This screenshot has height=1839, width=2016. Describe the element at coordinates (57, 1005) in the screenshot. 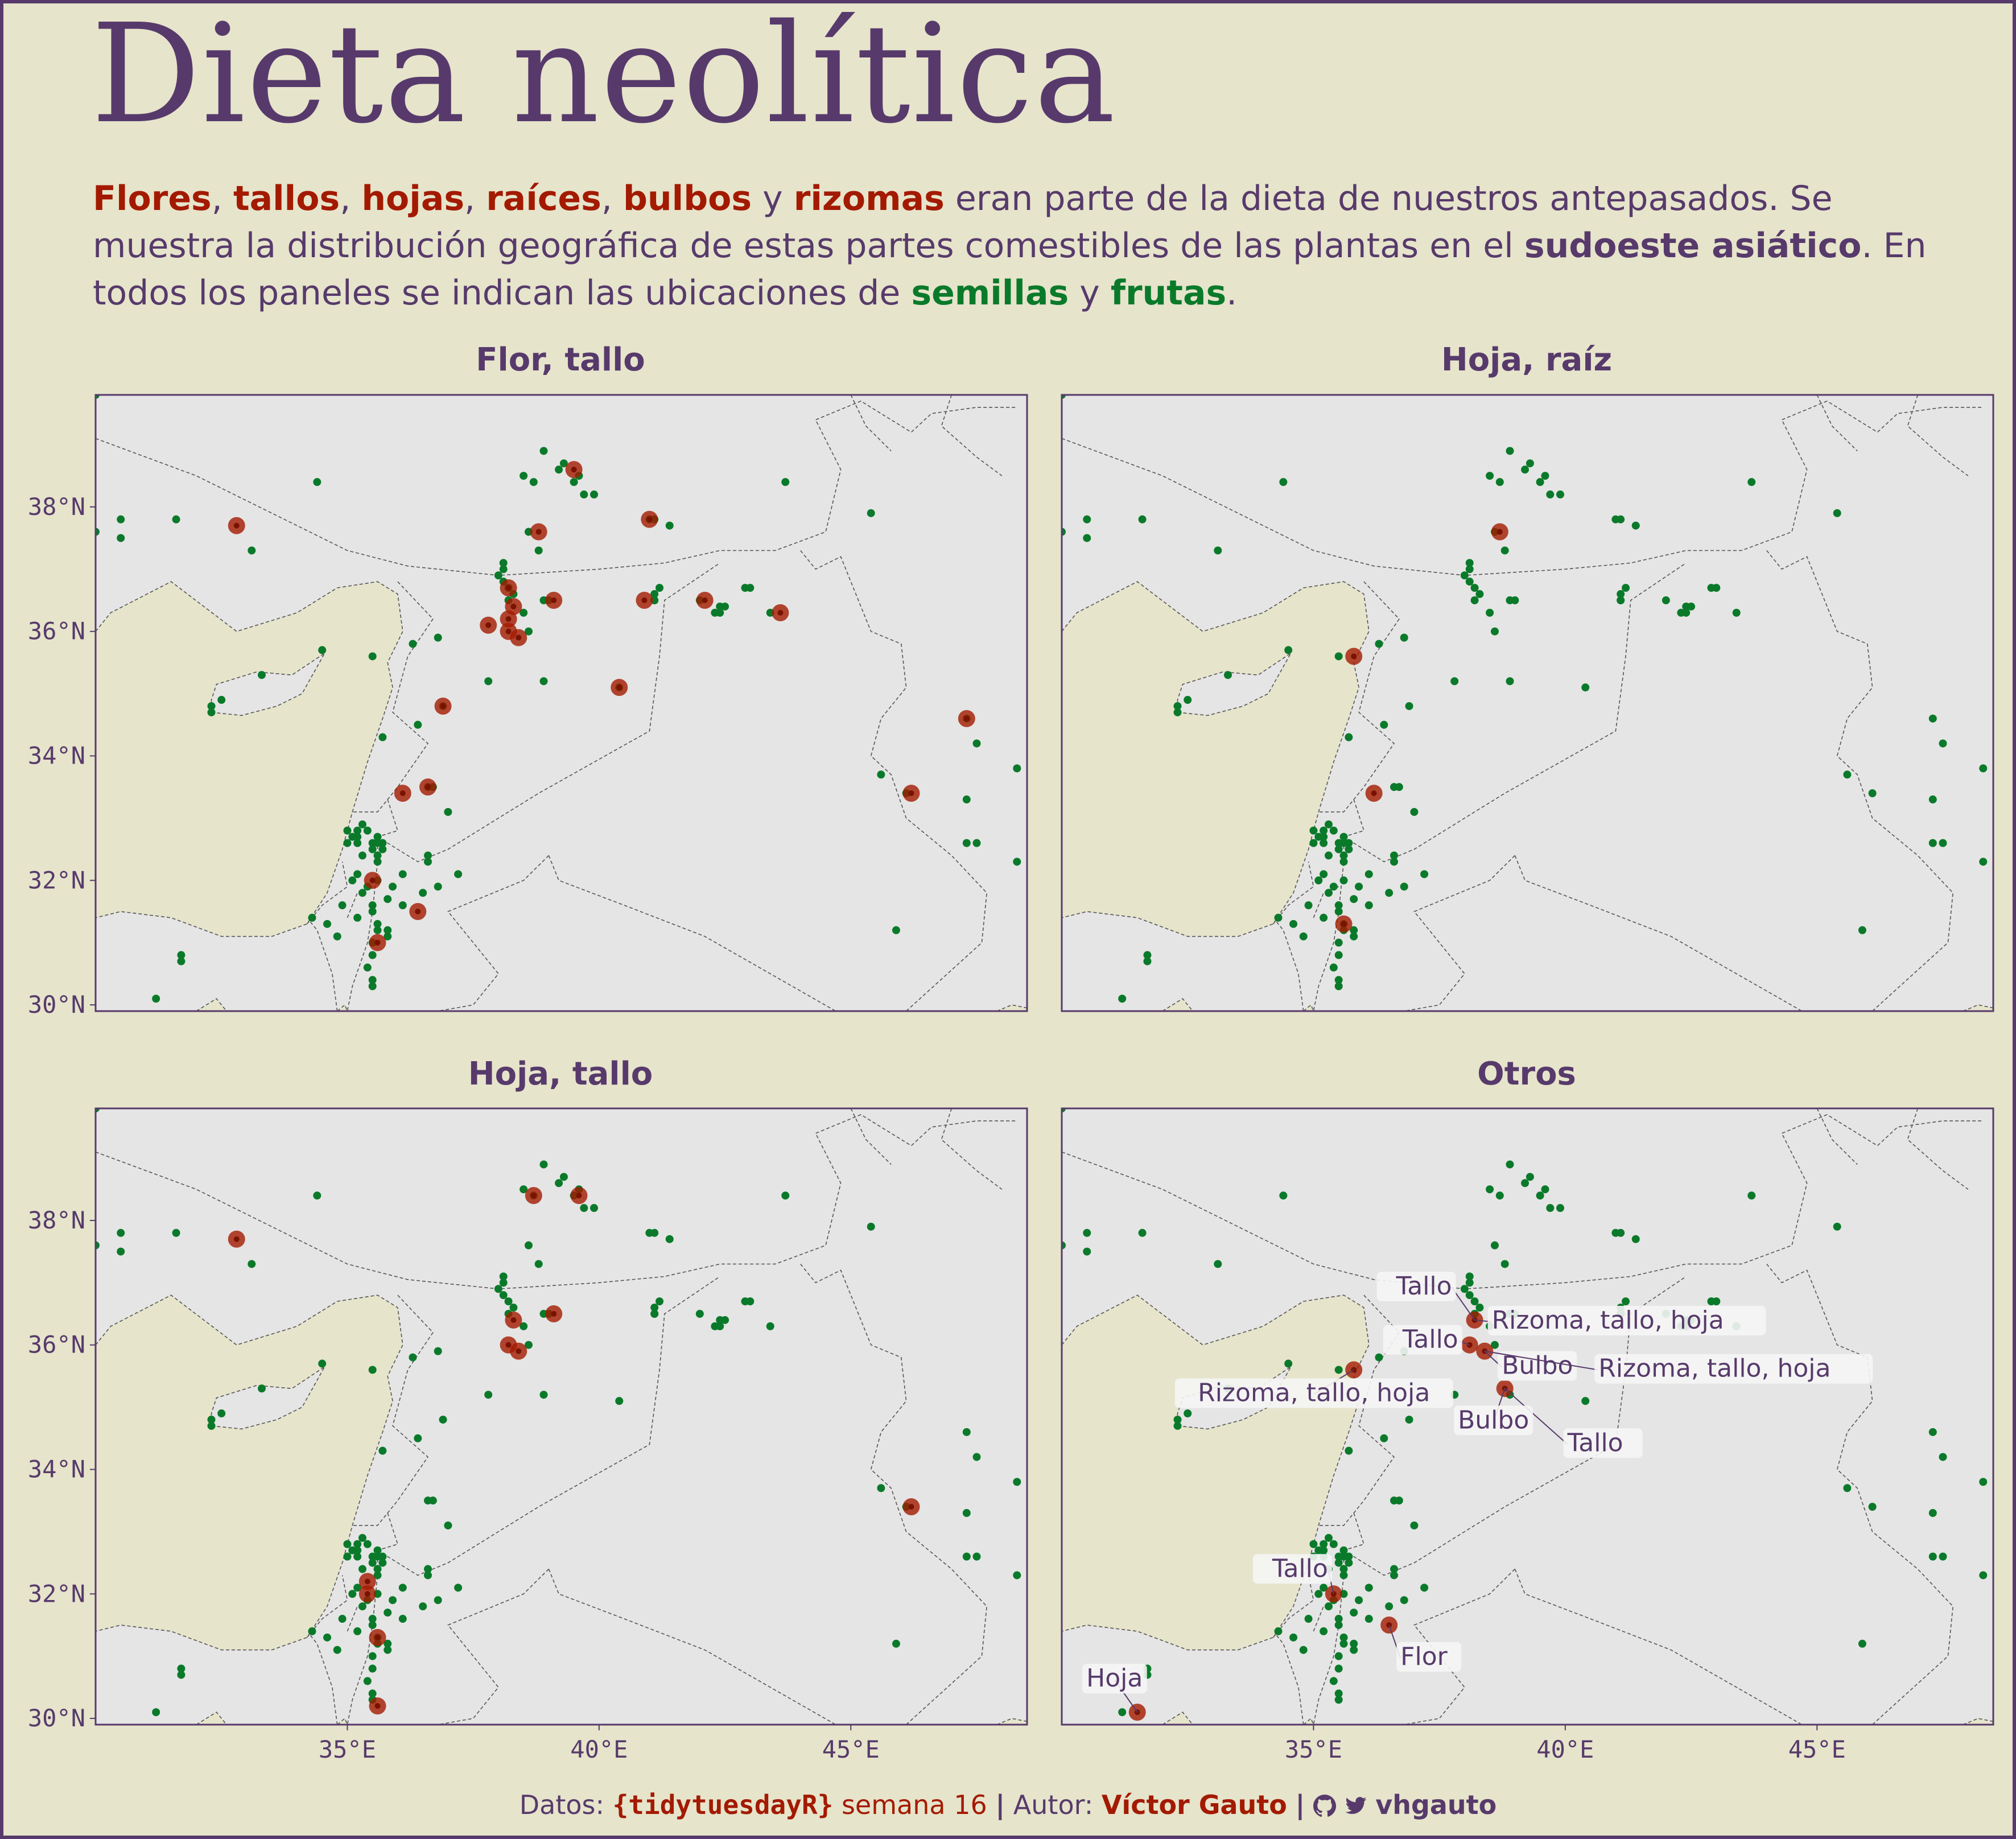

I see `lat-tick-label: 30°N` at that location.